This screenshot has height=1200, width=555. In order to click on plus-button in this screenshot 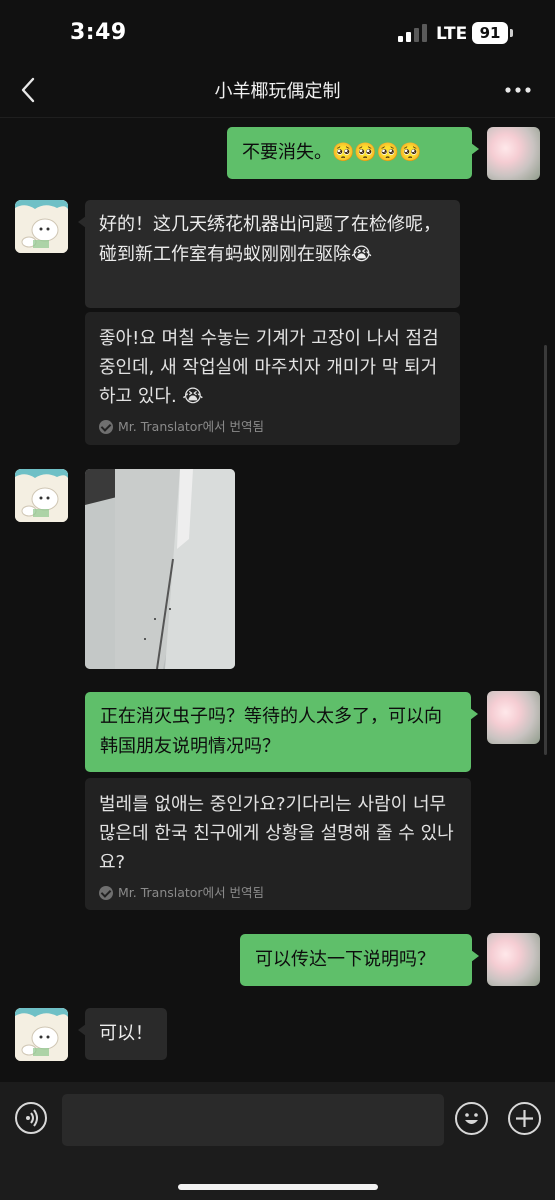, I will do `click(524, 1118)`.